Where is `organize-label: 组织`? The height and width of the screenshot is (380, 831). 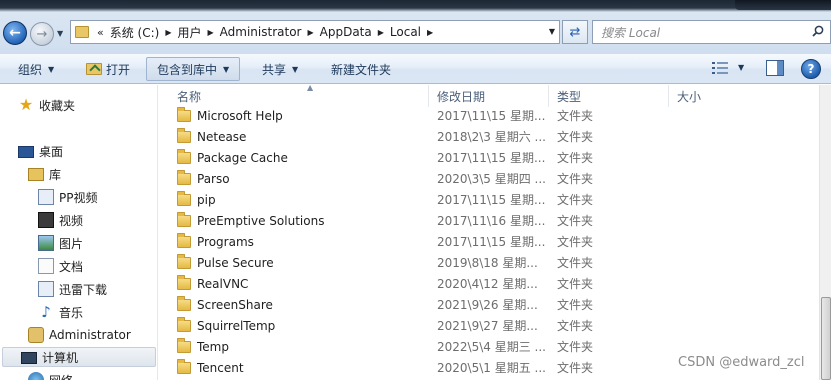 organize-label: 组织 is located at coordinates (30, 69).